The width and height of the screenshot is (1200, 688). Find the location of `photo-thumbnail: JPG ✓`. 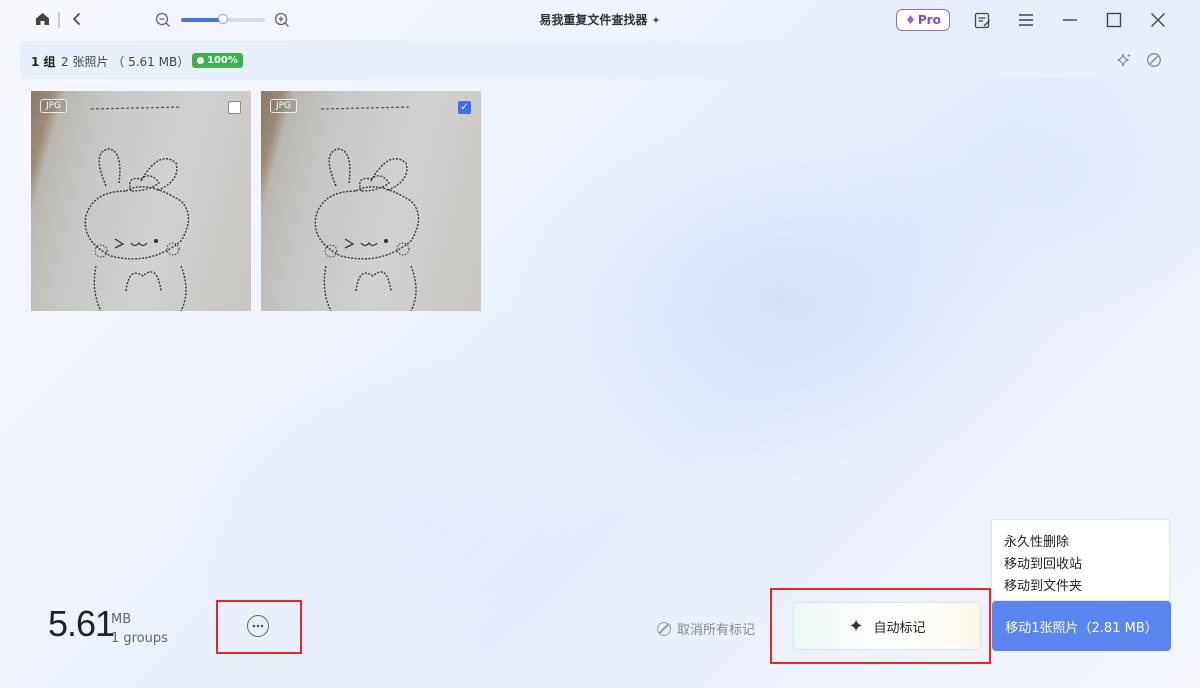

photo-thumbnail: JPG ✓ is located at coordinates (371, 201).